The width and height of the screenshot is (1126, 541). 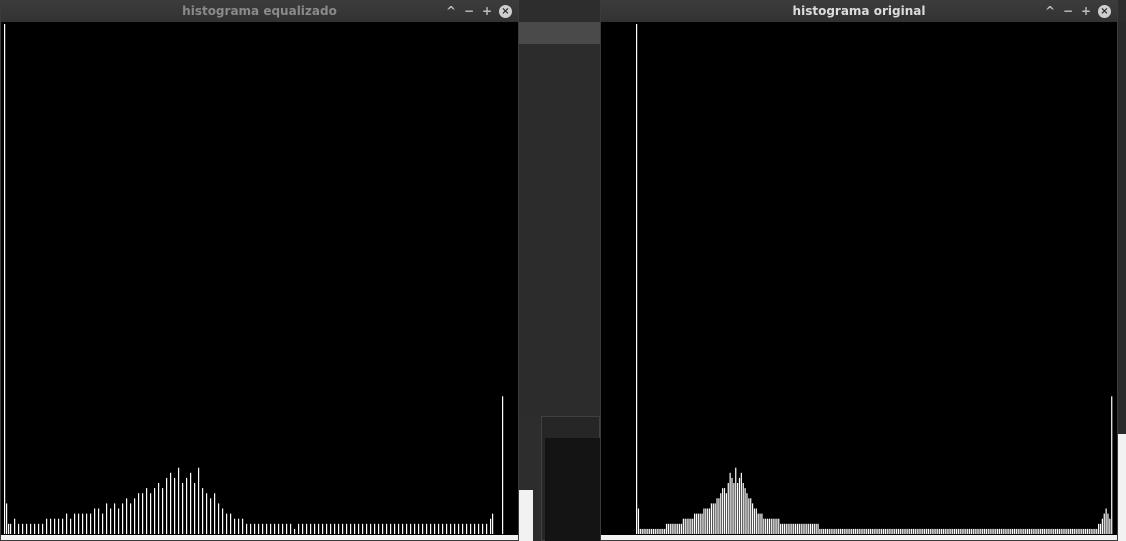 What do you see at coordinates (1121, 487) in the screenshot?
I see `background-white-fragment` at bounding box center [1121, 487].